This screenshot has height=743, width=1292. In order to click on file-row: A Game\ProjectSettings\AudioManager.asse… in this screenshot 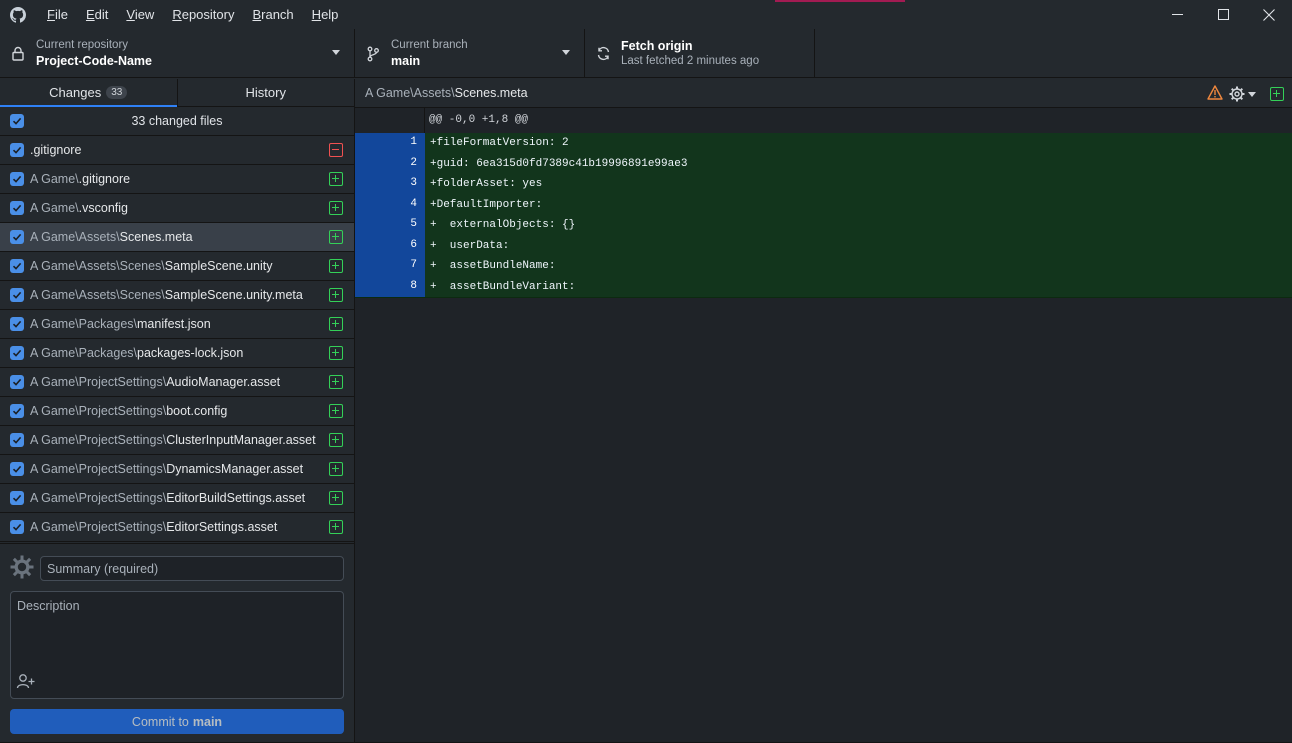, I will do `click(177, 382)`.